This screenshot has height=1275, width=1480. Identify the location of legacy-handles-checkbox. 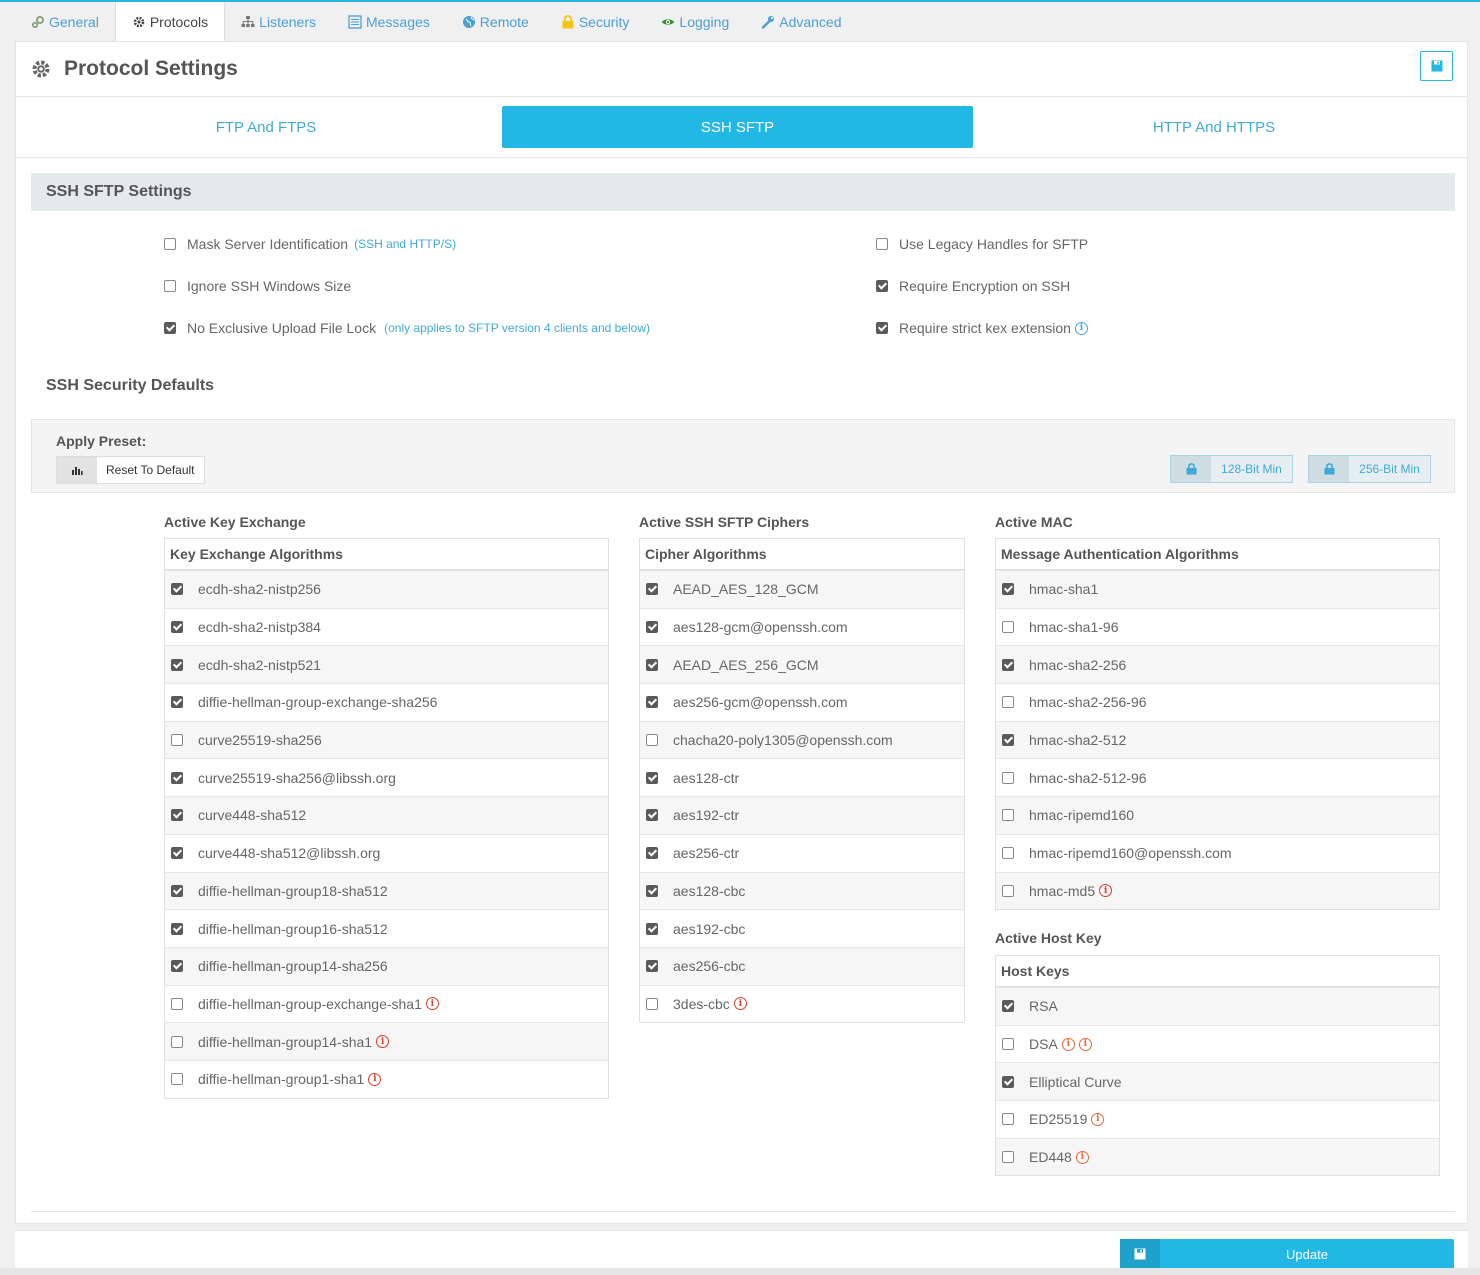
(882, 244).